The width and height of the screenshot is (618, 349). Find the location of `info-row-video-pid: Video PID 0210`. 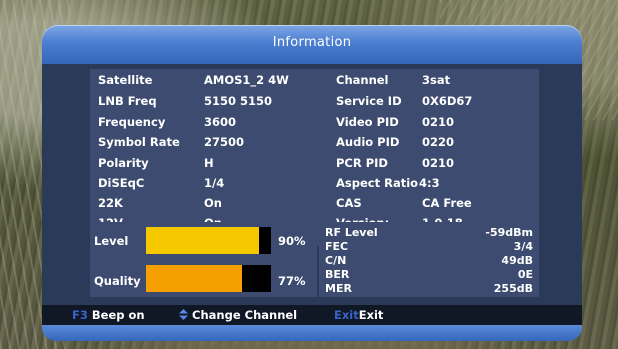

info-row-video-pid: Video PID 0210 is located at coordinates (436, 124).